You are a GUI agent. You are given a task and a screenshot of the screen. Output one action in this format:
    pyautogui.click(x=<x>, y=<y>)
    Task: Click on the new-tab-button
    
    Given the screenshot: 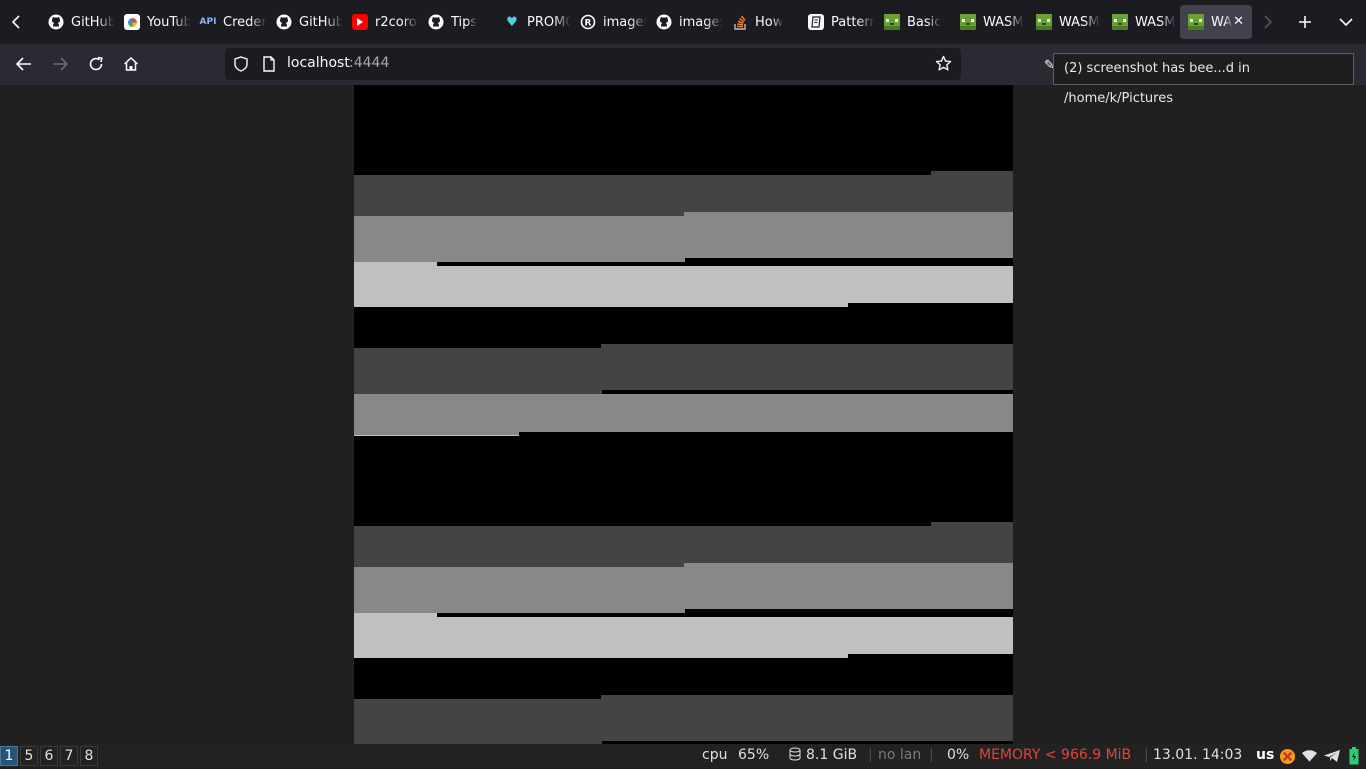 What is the action you would take?
    pyautogui.click(x=1305, y=22)
    